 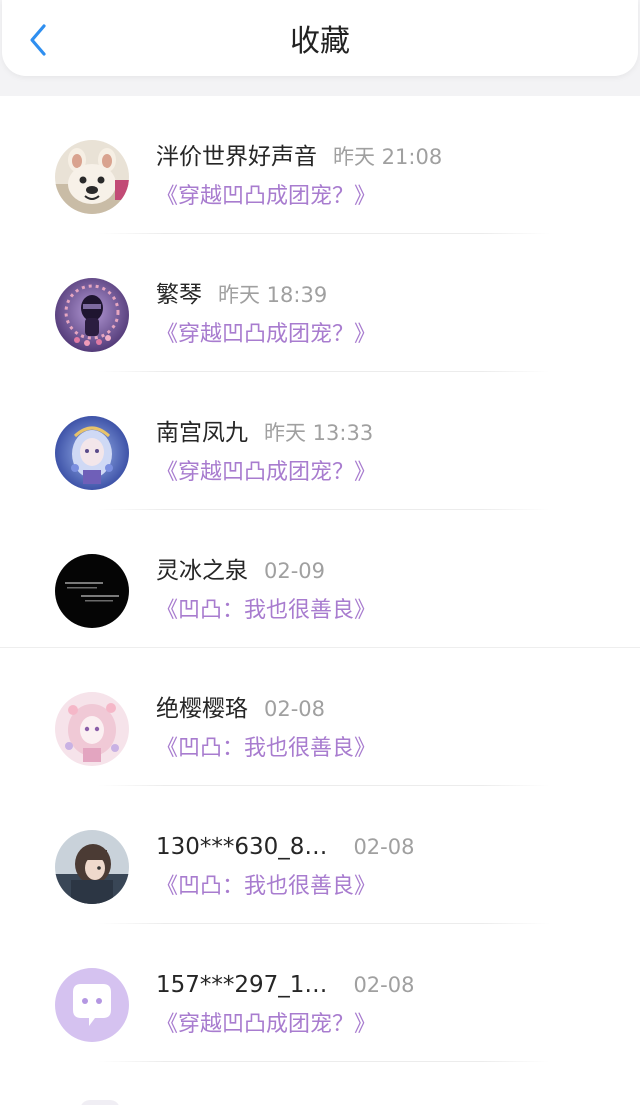 What do you see at coordinates (92, 1005) in the screenshot?
I see `default-chat-avatar-icon` at bounding box center [92, 1005].